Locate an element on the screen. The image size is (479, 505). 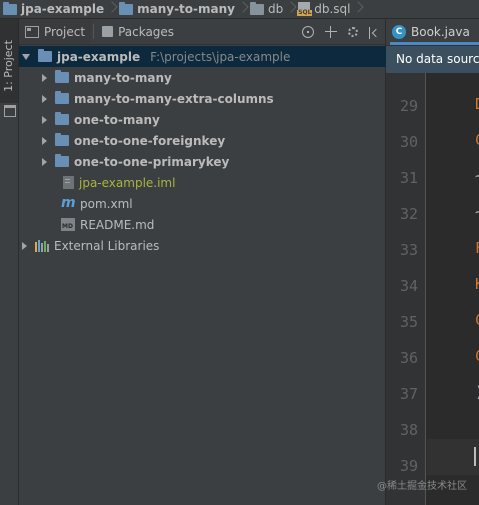
tab-label: Project is located at coordinates (65, 31).